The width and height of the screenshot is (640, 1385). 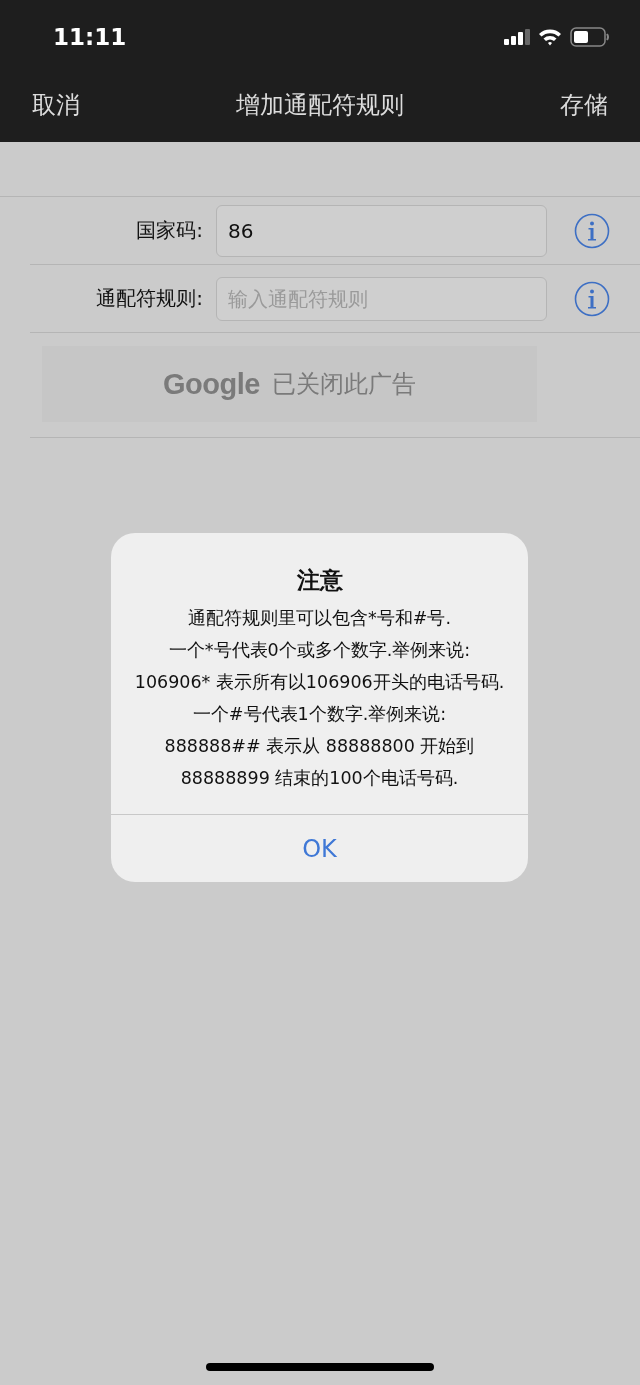 I want to click on ok-button: OK, so click(x=319, y=848).